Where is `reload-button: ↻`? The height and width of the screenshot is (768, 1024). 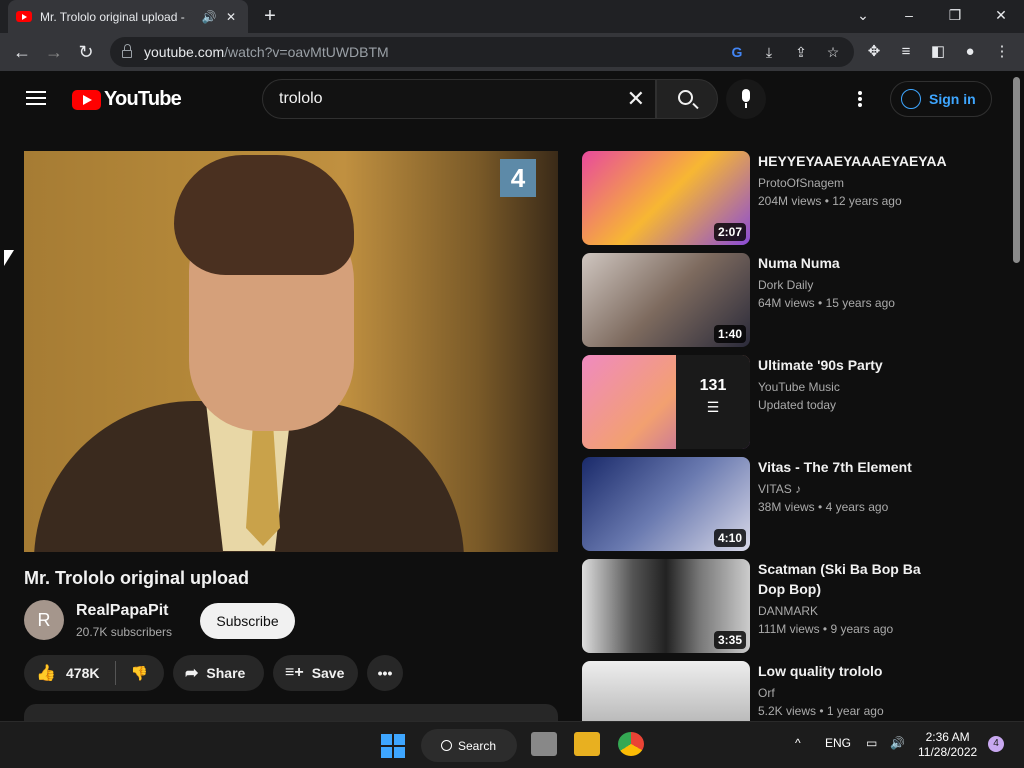
reload-button: ↻ is located at coordinates (86, 52).